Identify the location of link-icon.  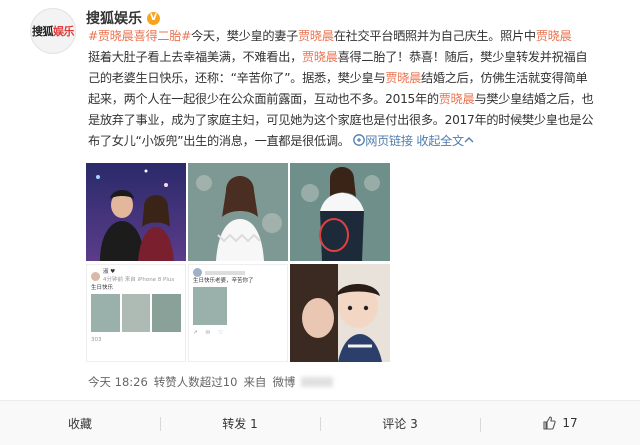
(359, 140).